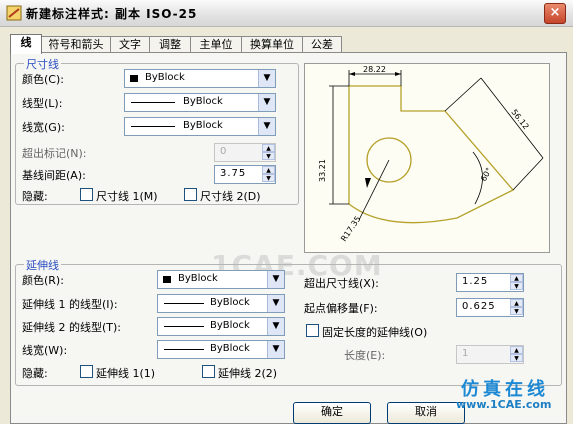  Describe the element at coordinates (504, 404) in the screenshot. I see `brand-url: www.1CAE.com` at that location.